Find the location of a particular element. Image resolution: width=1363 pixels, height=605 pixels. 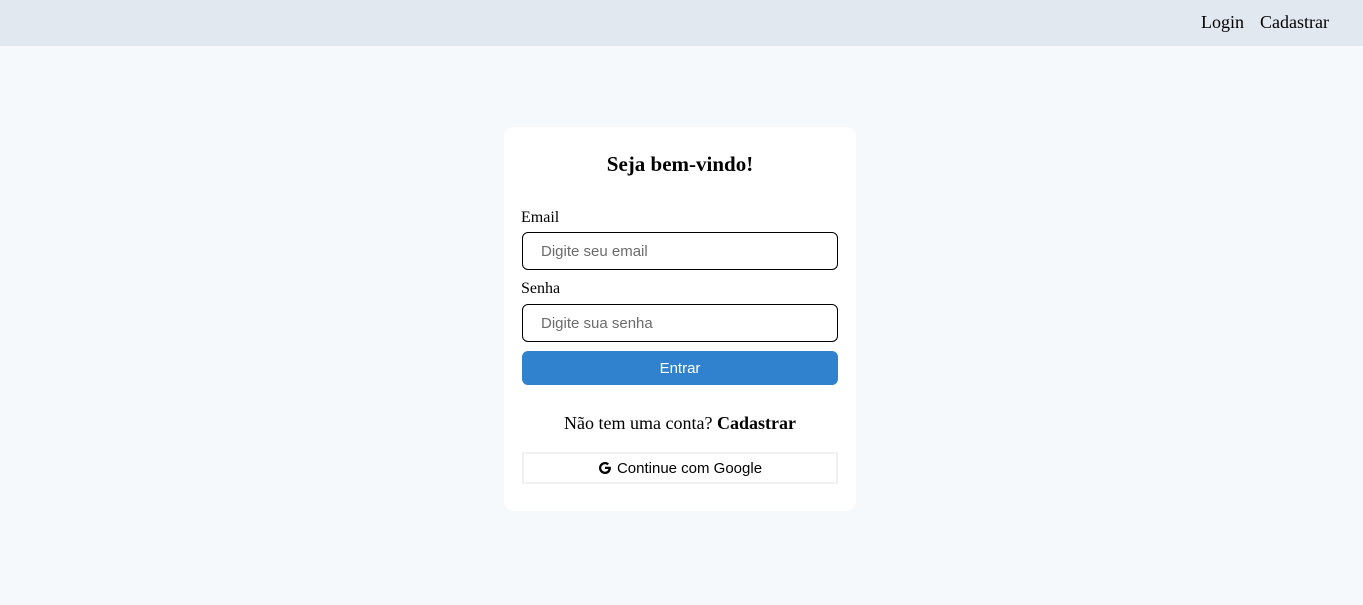

google-button-label: Continue com Google is located at coordinates (689, 468).